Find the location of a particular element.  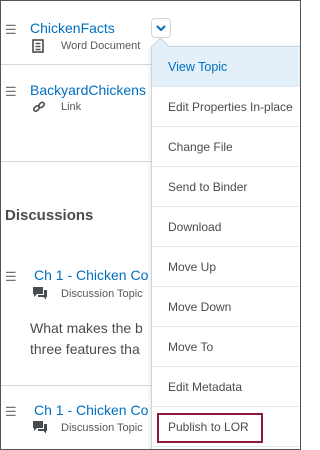

highlight-box is located at coordinates (210, 428).